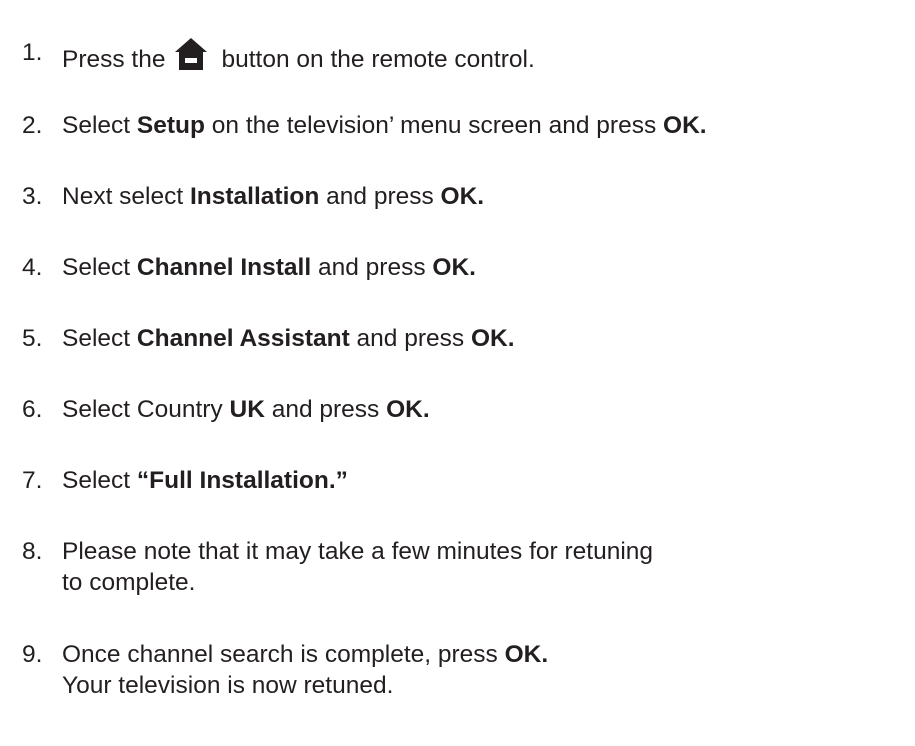  What do you see at coordinates (32, 551) in the screenshot?
I see `step-number: 8.` at bounding box center [32, 551].